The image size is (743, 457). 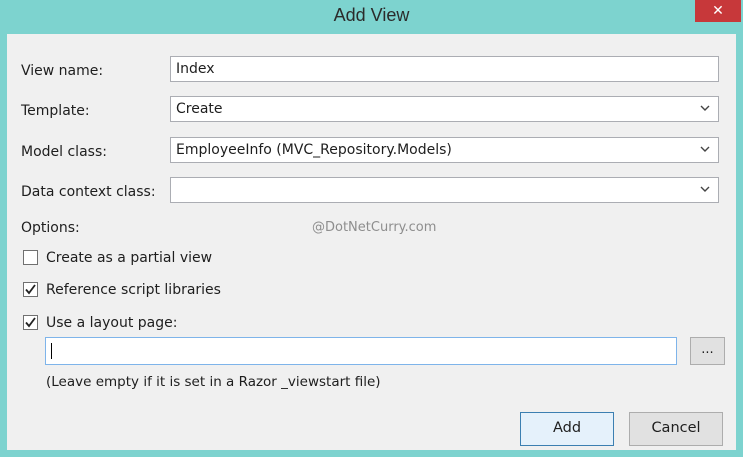 I want to click on close-icon: ✕, so click(x=718, y=11).